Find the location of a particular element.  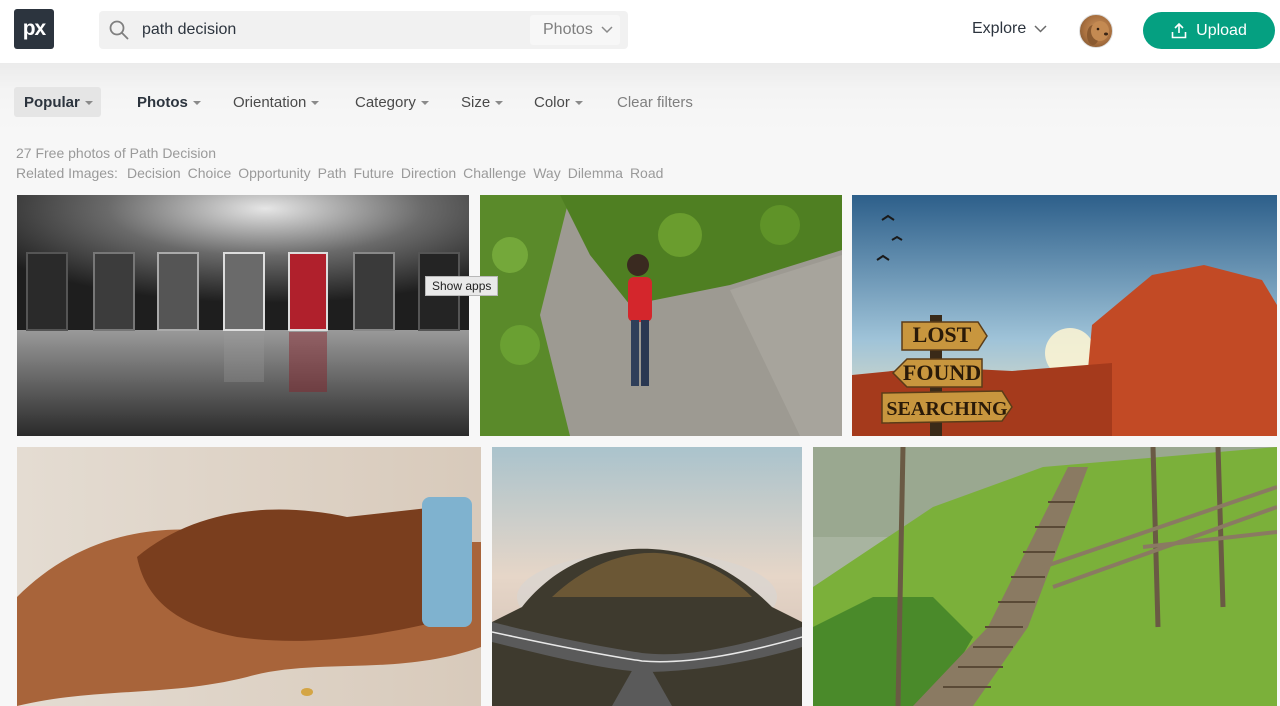

clear-filters-link: Clear filters is located at coordinates (655, 102).